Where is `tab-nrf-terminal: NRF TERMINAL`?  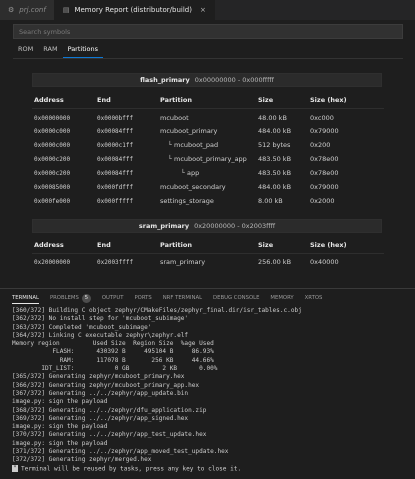
tab-nrf-terminal: NRF TERMINAL is located at coordinates (182, 298).